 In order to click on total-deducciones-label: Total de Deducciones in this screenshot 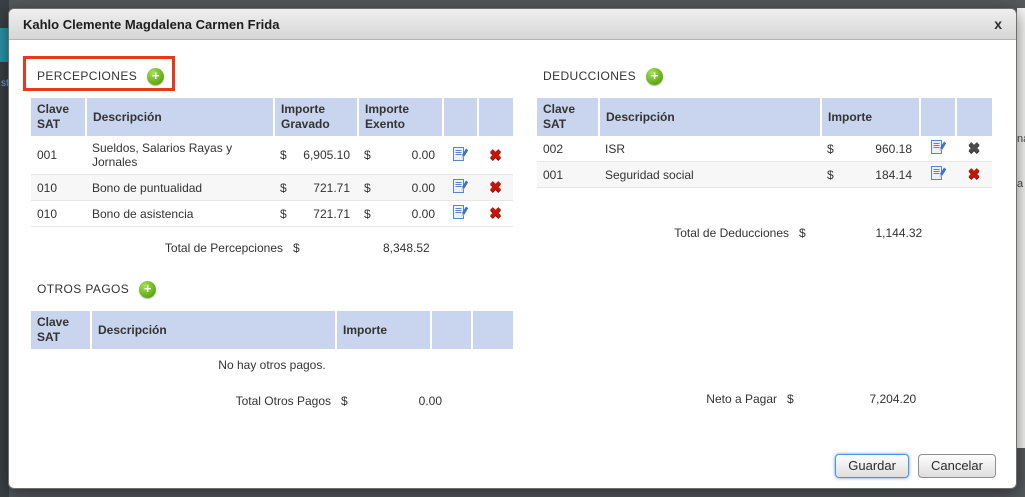, I will do `click(731, 233)`.